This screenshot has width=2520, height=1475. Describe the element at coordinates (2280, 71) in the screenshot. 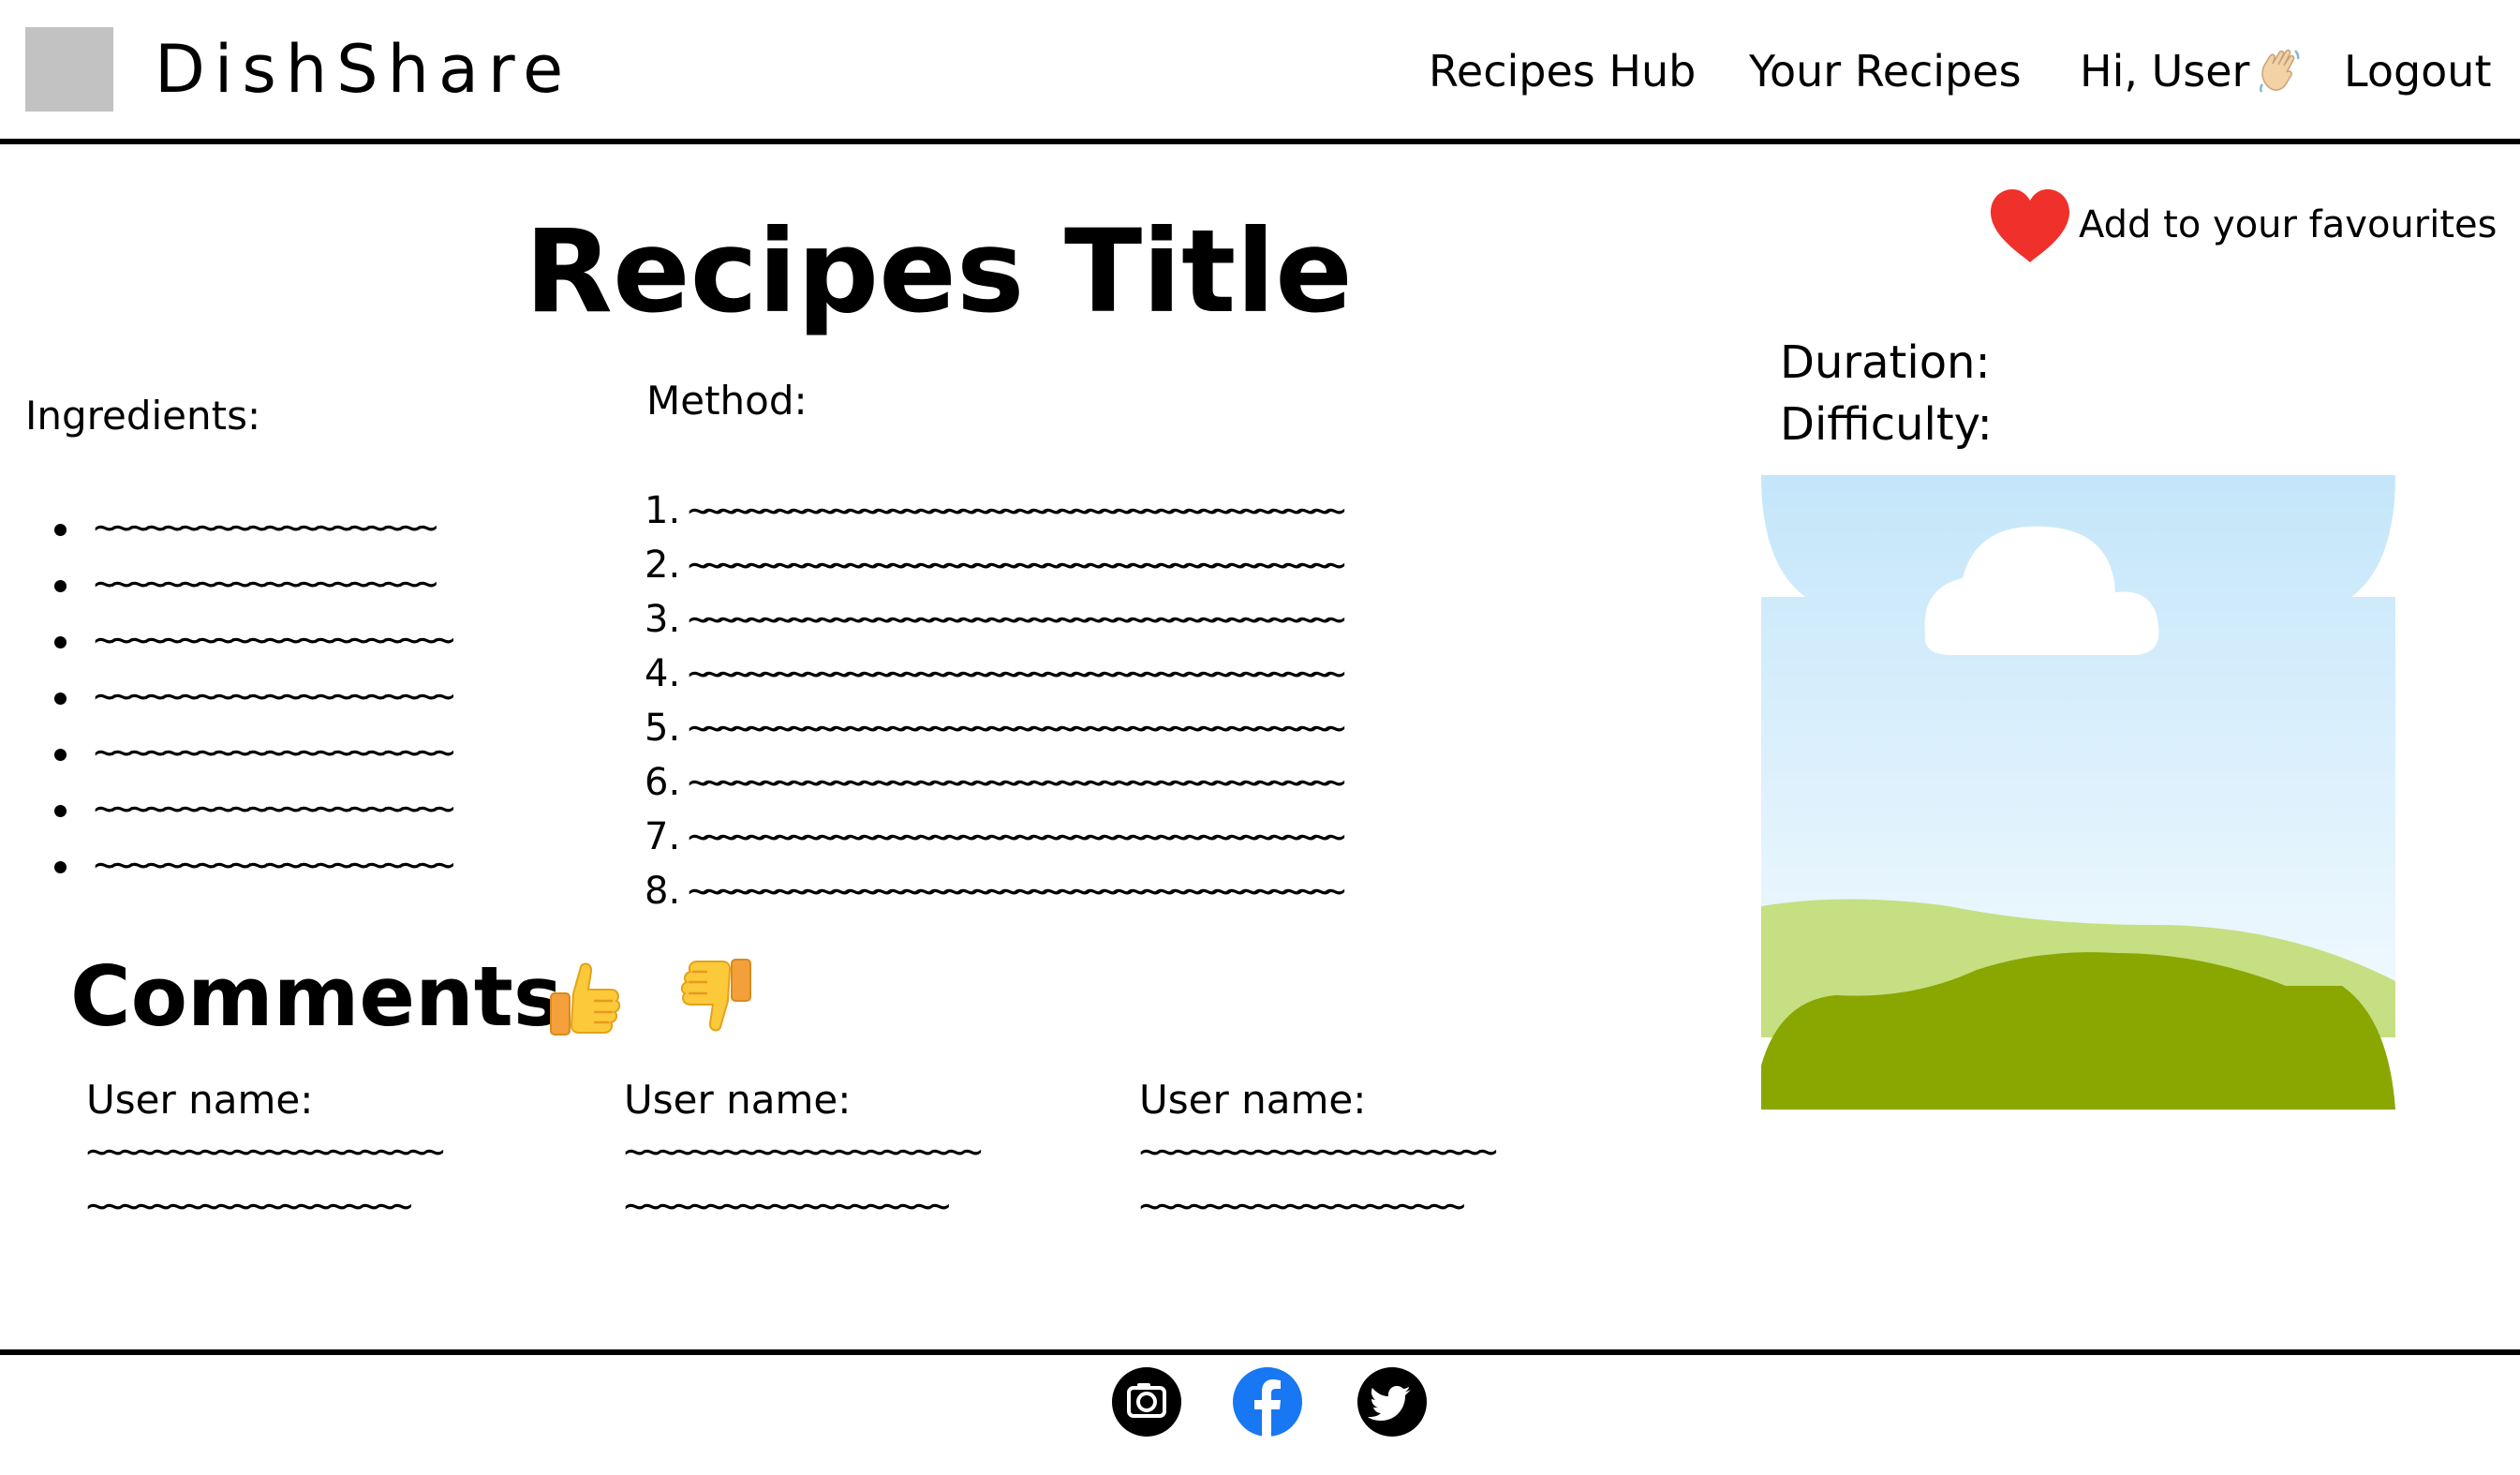

I see `waving-hand-icon` at that location.